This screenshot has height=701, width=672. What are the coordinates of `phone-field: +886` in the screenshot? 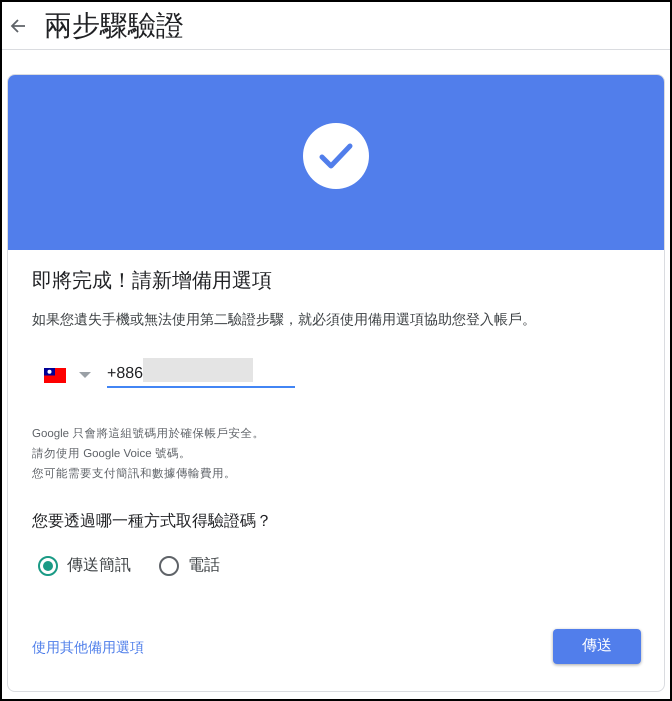 It's located at (201, 375).